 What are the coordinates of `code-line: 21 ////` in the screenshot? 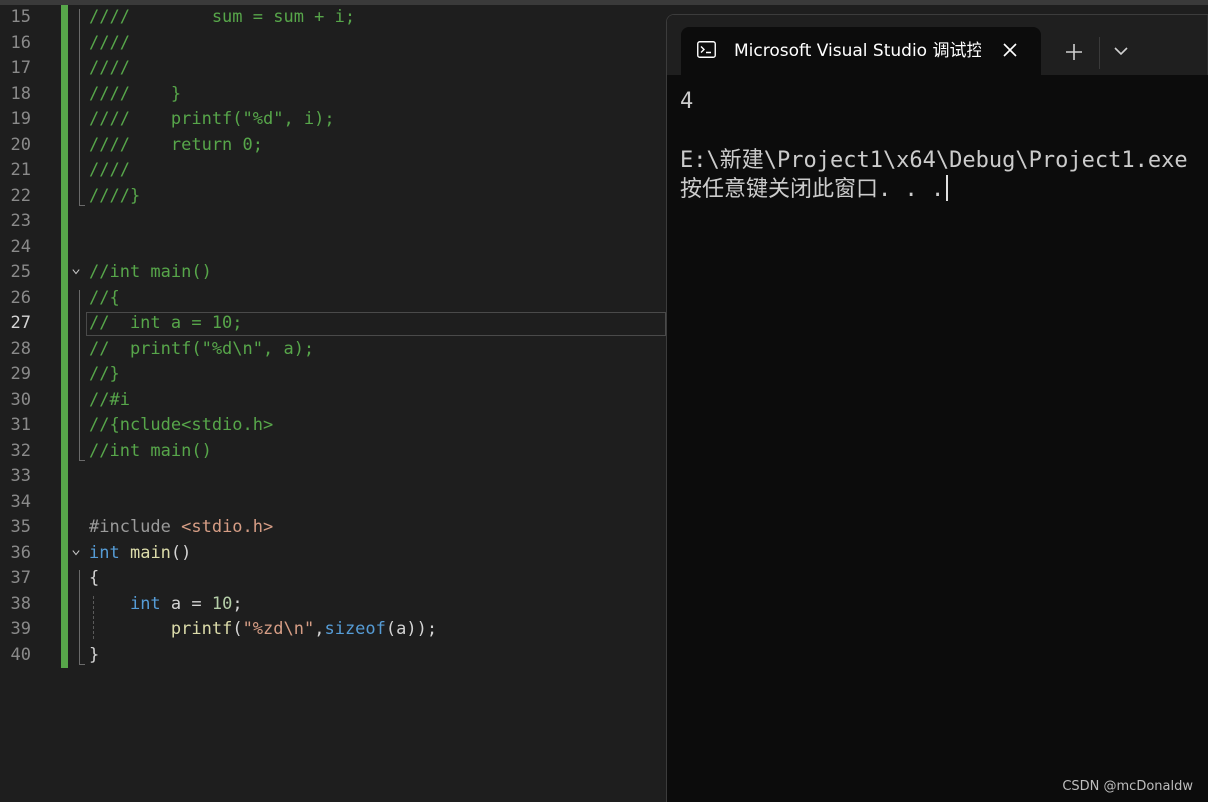 It's located at (333, 171).